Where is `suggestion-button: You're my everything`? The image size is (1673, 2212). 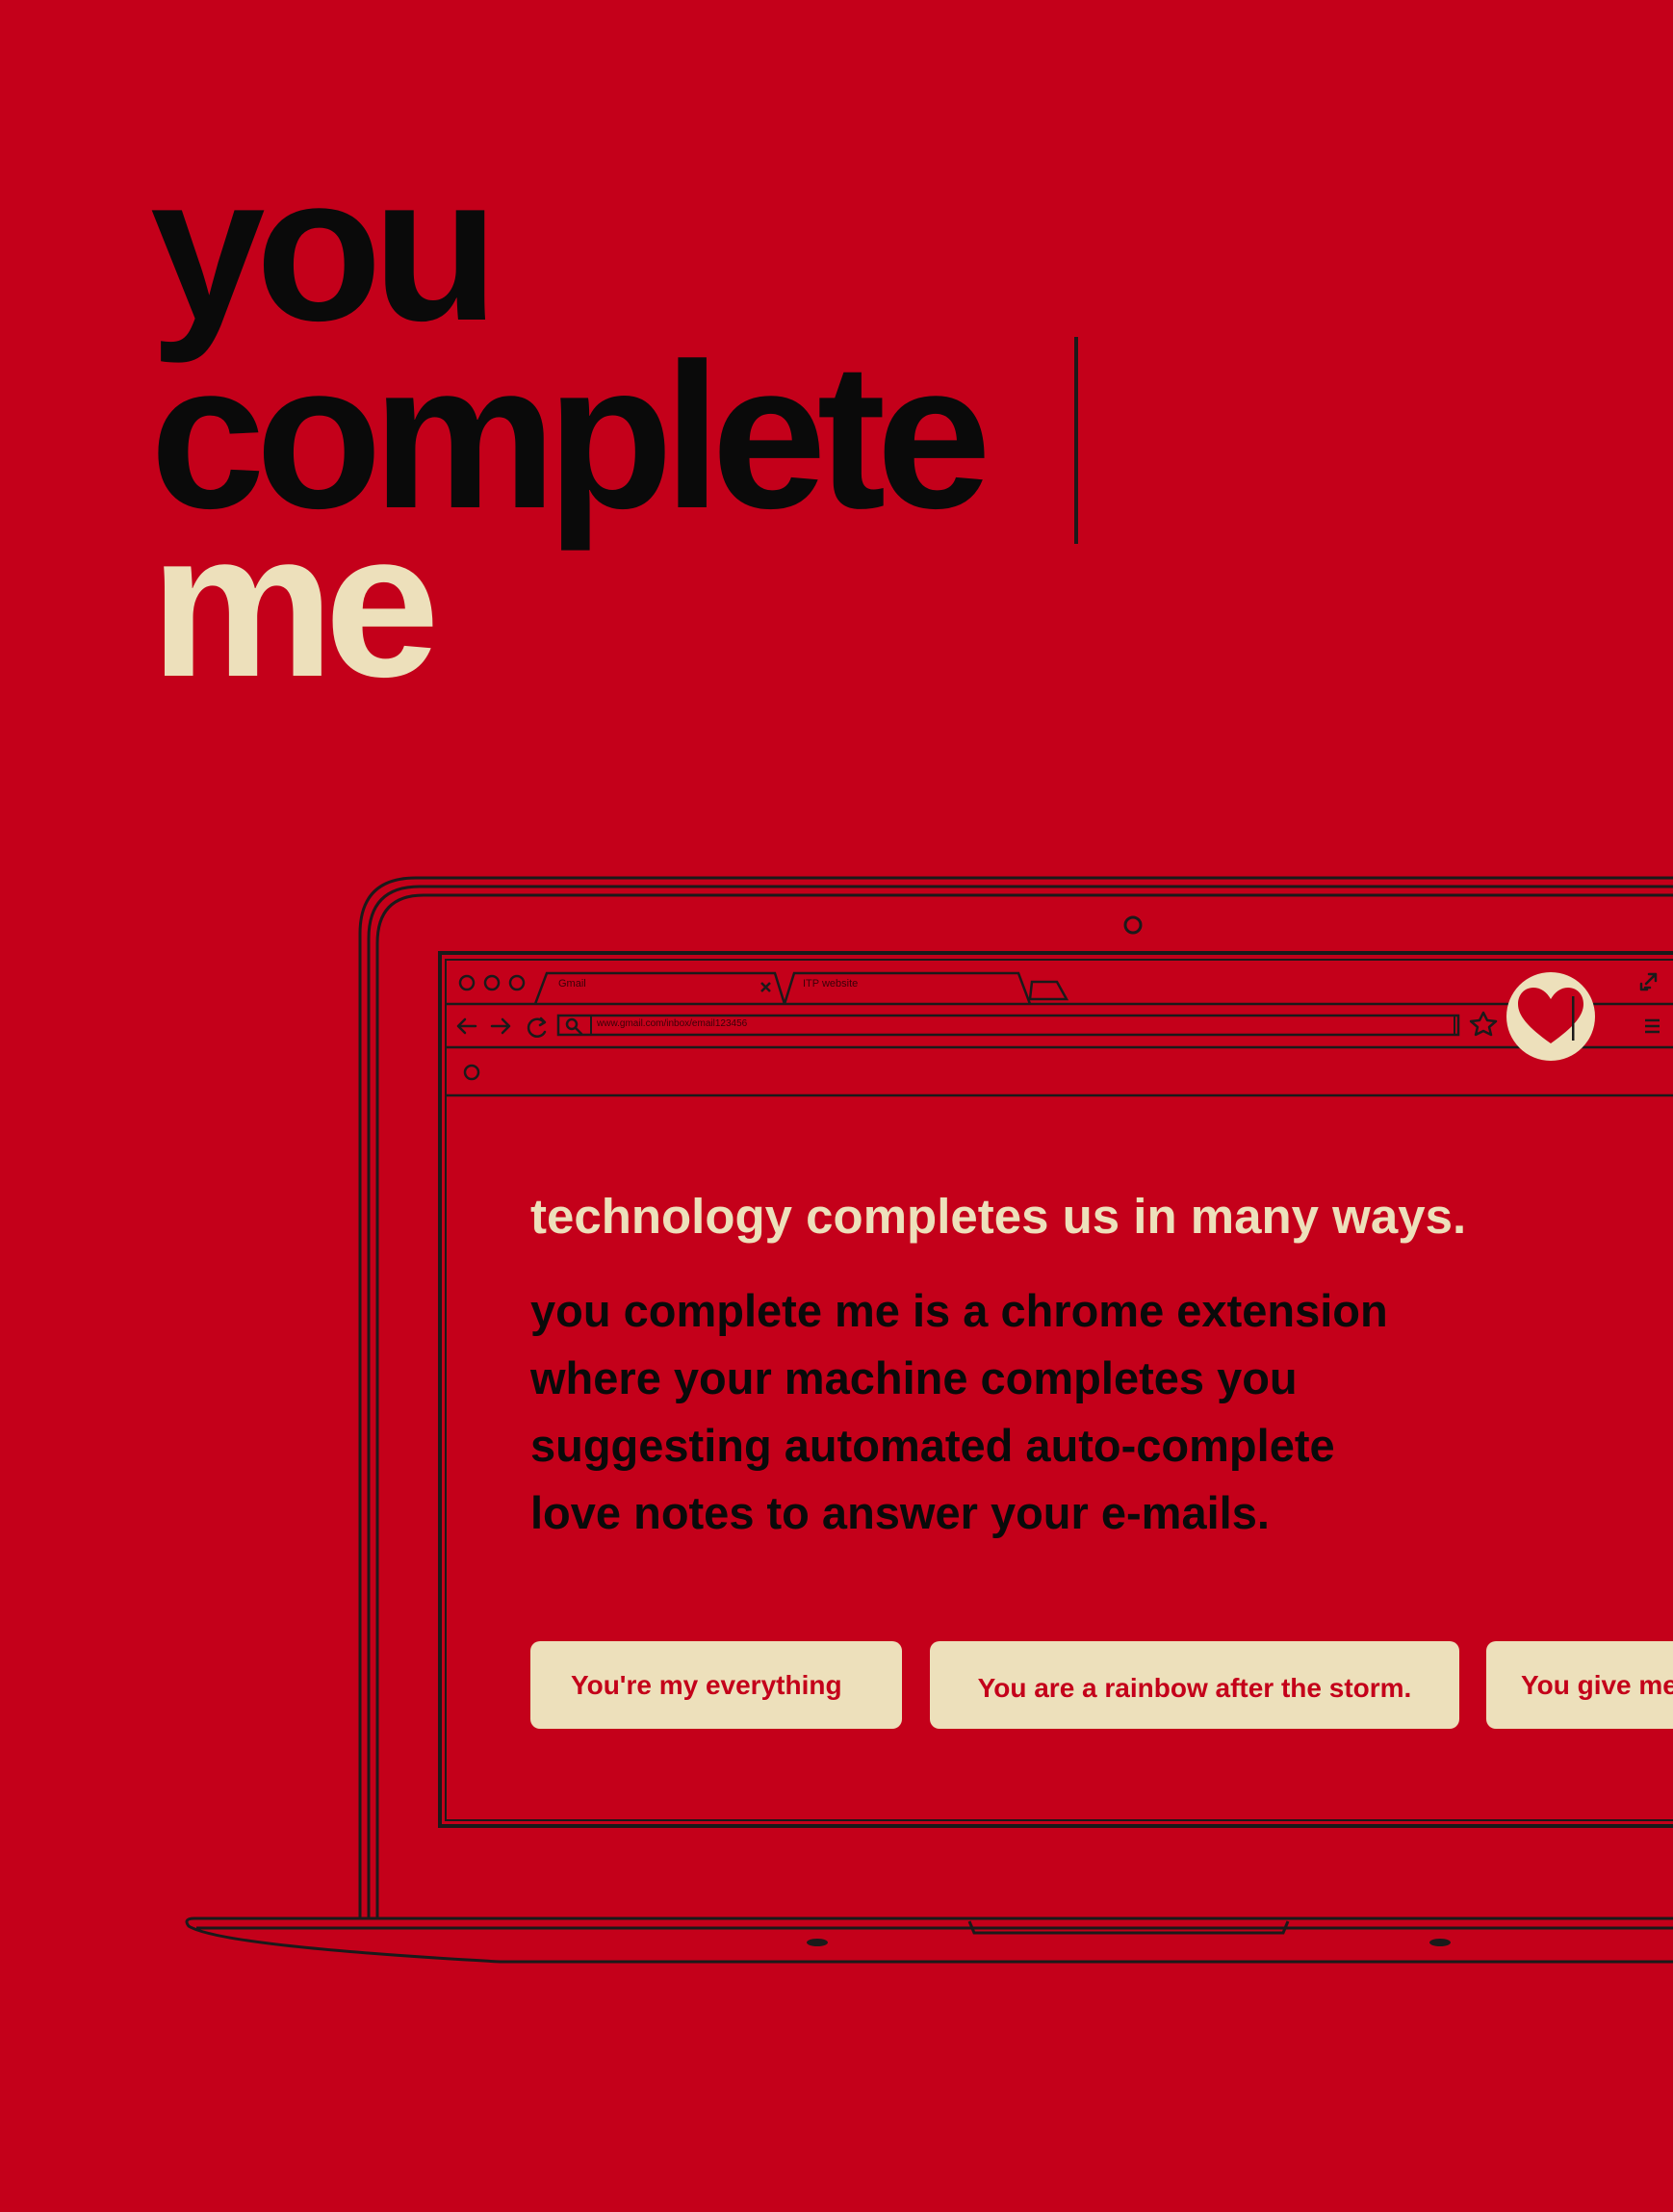
suggestion-button: You're my everything is located at coordinates (716, 1685).